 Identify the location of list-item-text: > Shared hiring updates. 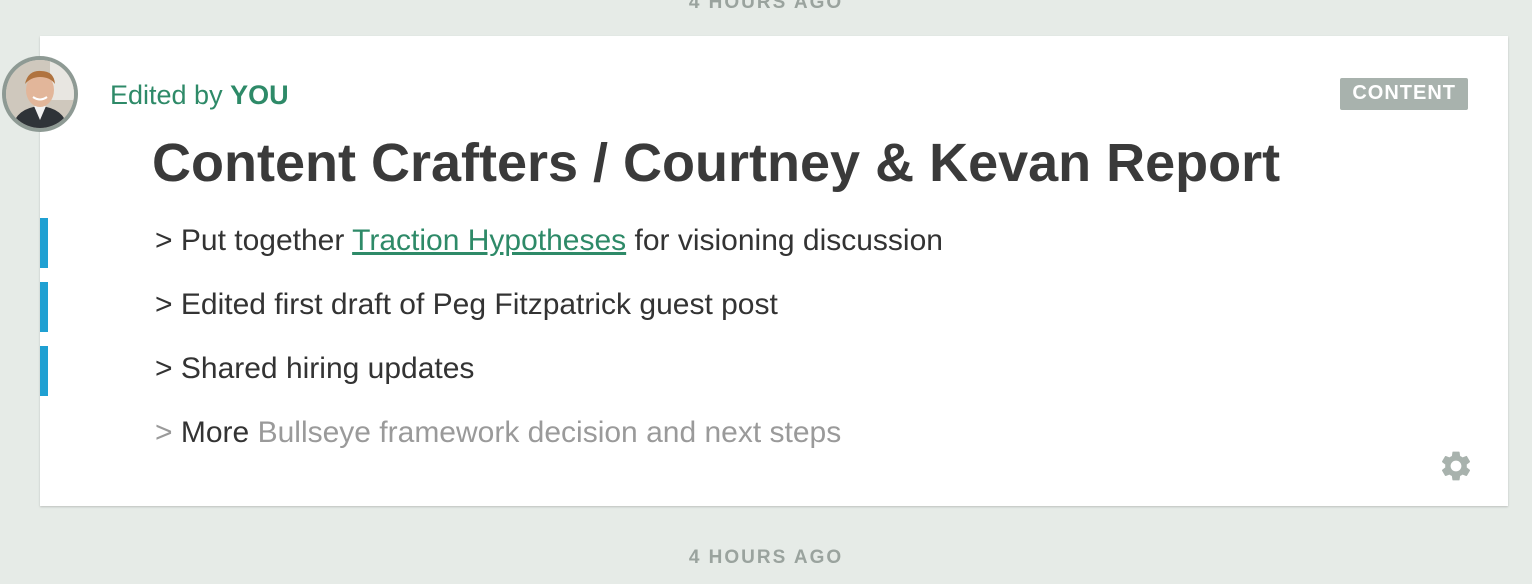
(314, 369).